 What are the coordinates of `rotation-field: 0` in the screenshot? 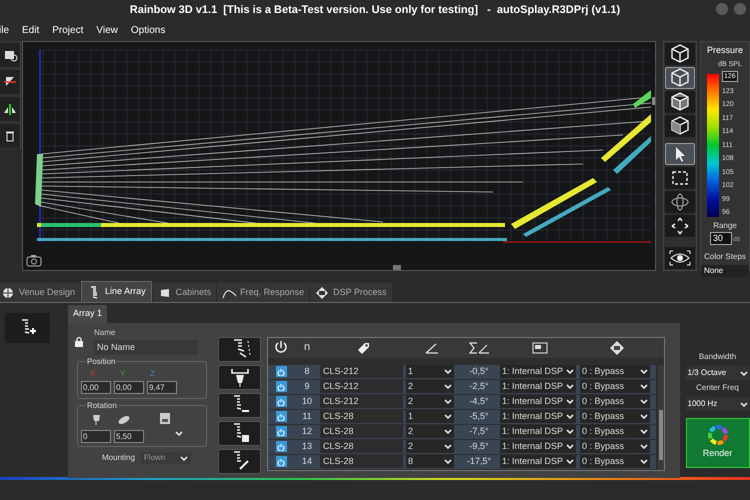 It's located at (96, 436).